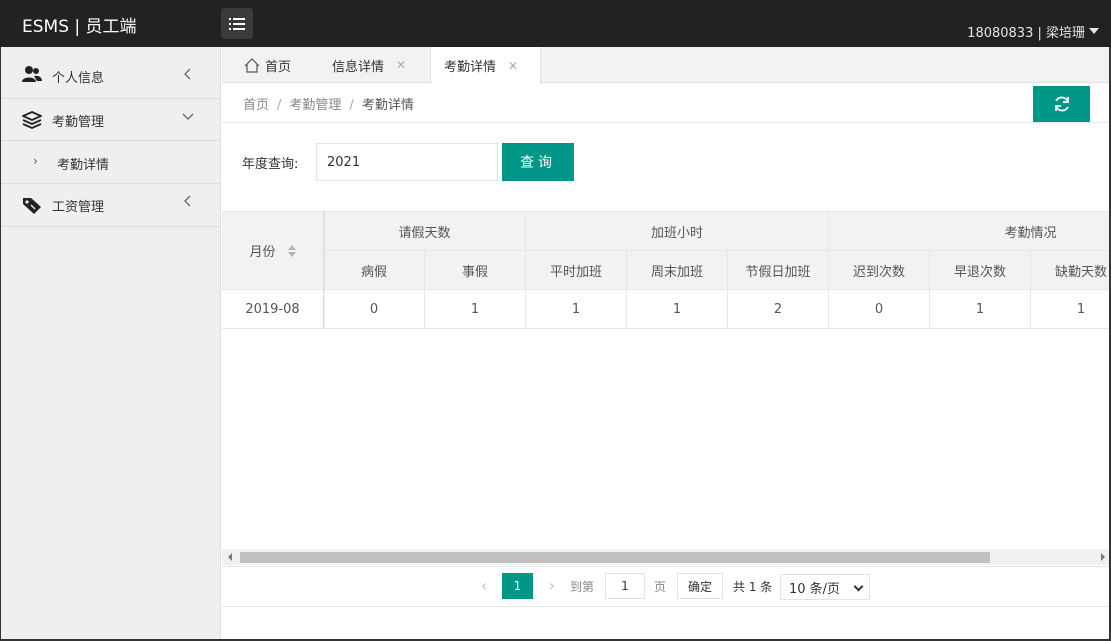  Describe the element at coordinates (32, 74) in the screenshot. I see `user-group-icon` at that location.